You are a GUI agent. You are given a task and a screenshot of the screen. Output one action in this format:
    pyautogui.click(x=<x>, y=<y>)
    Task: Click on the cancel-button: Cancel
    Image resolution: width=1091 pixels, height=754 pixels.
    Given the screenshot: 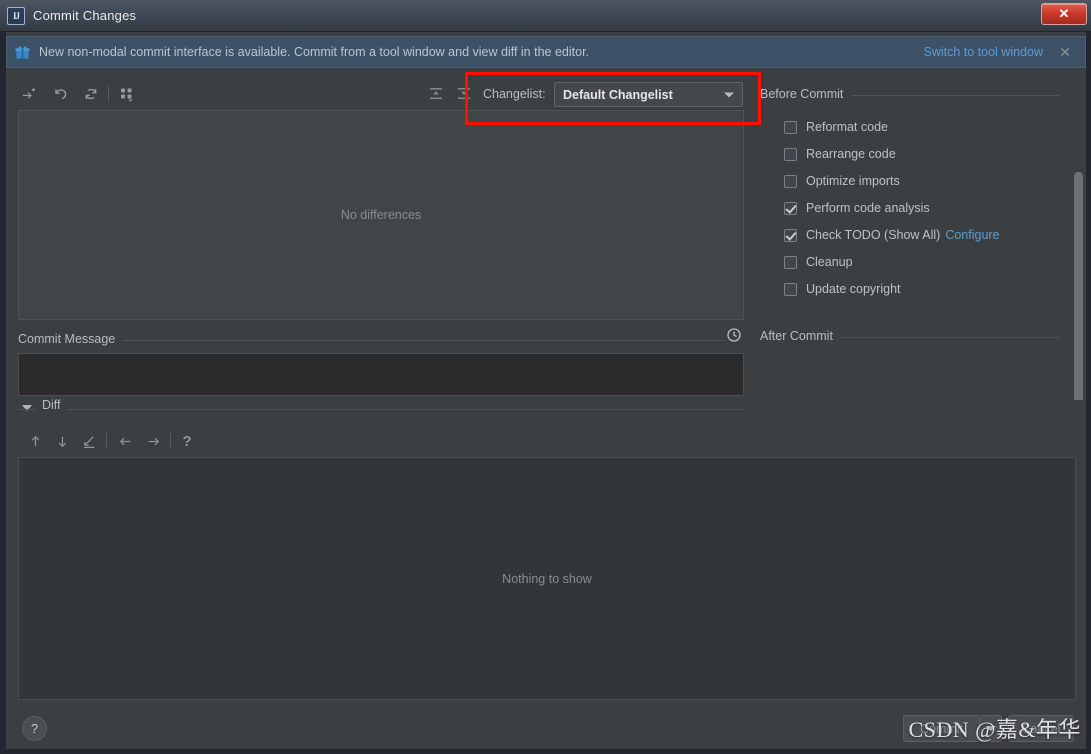 What is the action you would take?
    pyautogui.click(x=1041, y=728)
    